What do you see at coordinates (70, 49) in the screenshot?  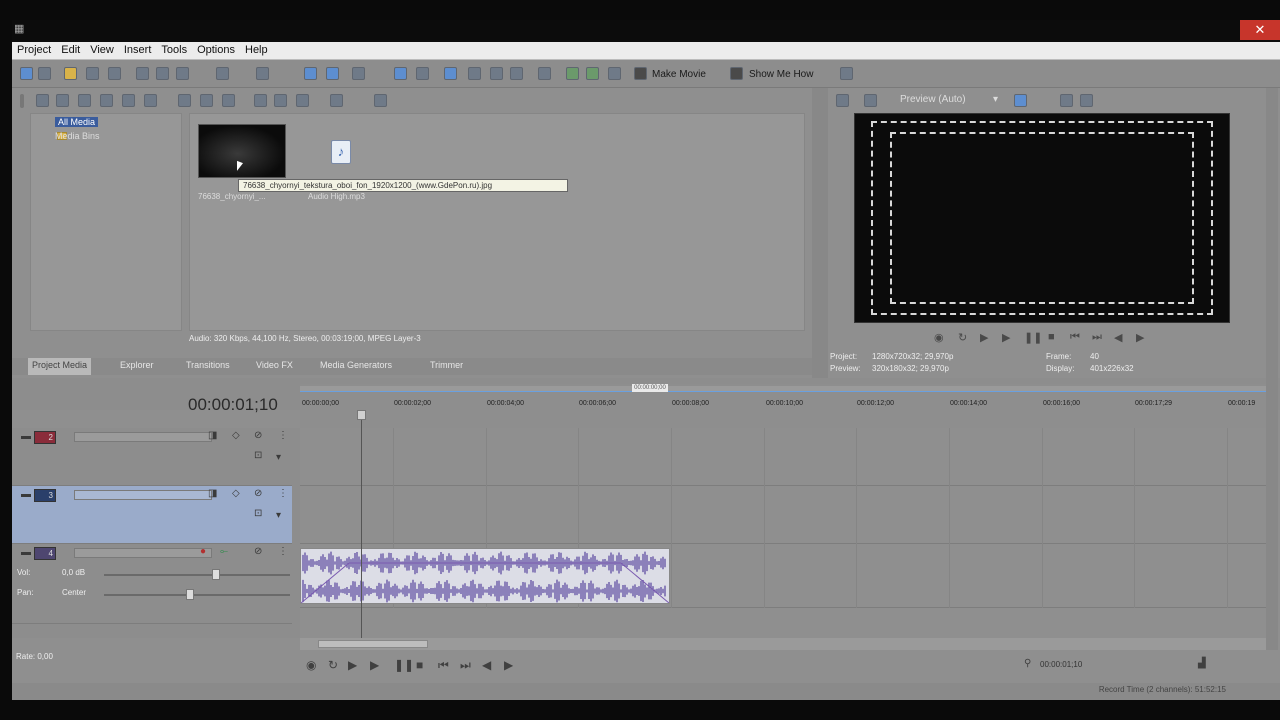 I see `menu-edit: Edit` at bounding box center [70, 49].